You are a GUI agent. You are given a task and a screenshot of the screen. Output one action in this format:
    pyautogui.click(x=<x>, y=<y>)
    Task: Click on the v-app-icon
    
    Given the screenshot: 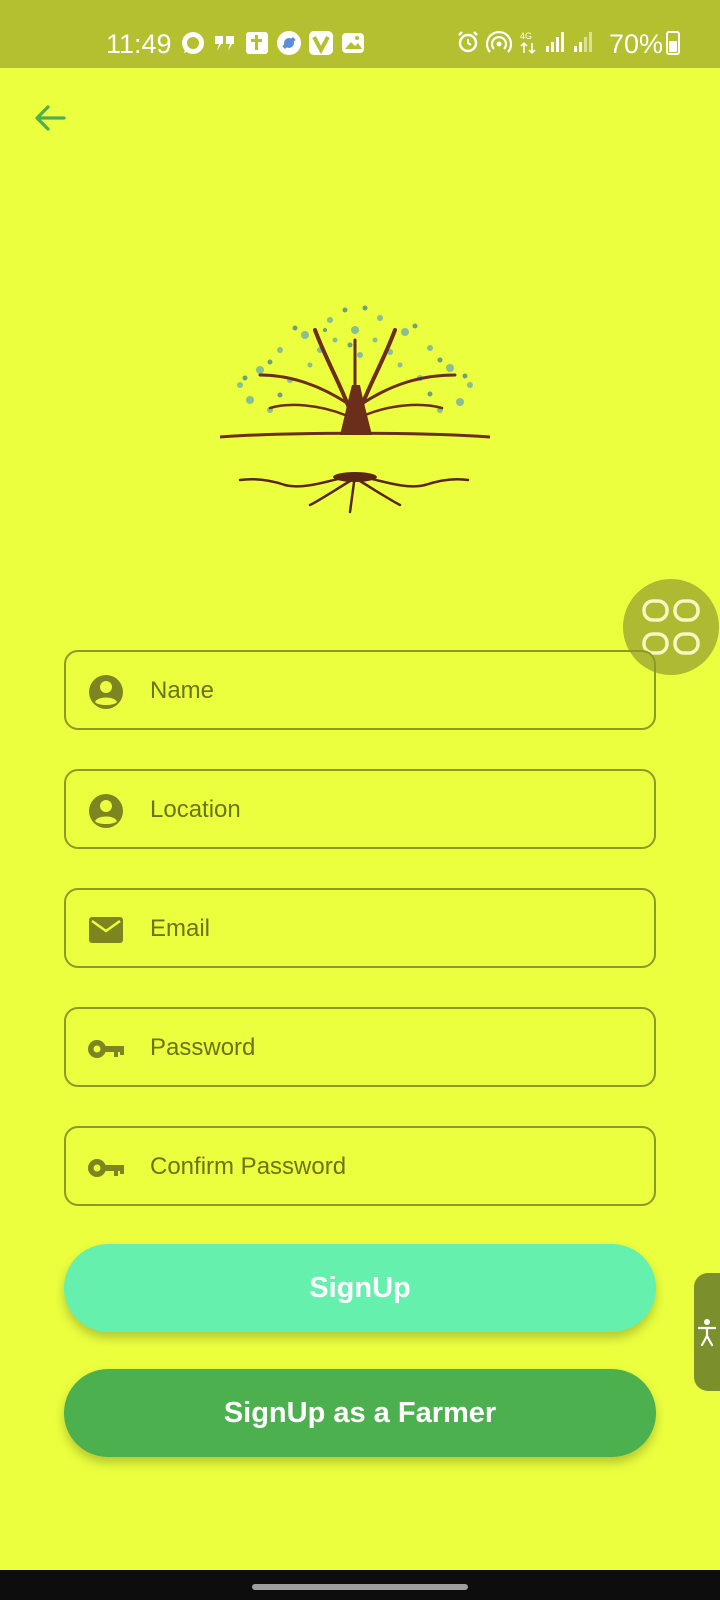 What is the action you would take?
    pyautogui.click(x=321, y=43)
    